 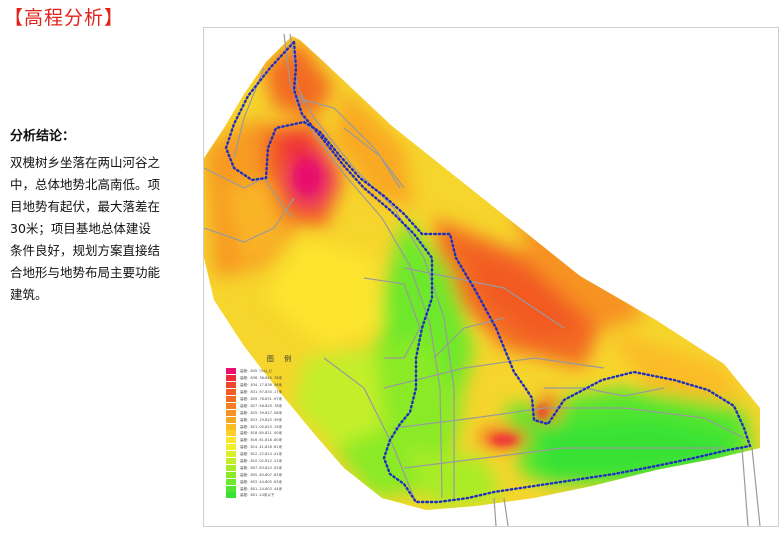 I want to click on legend-label: 高程：836 .36-845 .78米, so click(x=261, y=378).